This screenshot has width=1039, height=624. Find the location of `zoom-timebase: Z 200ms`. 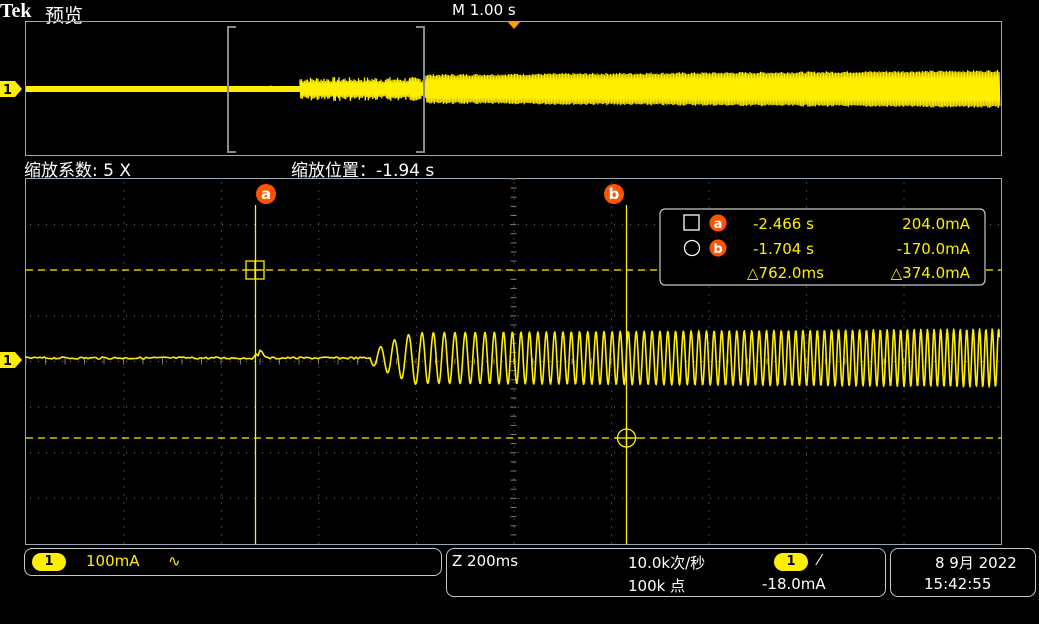

zoom-timebase: Z 200ms is located at coordinates (485, 561).